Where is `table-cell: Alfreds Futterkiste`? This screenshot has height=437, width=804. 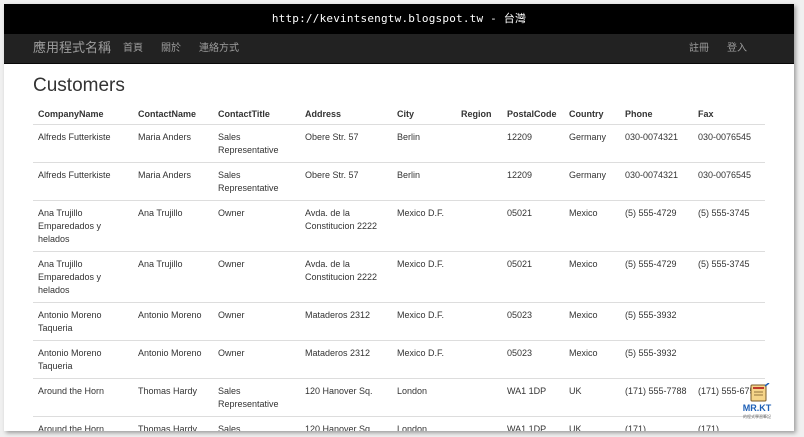 table-cell: Alfreds Futterkiste is located at coordinates (83, 181).